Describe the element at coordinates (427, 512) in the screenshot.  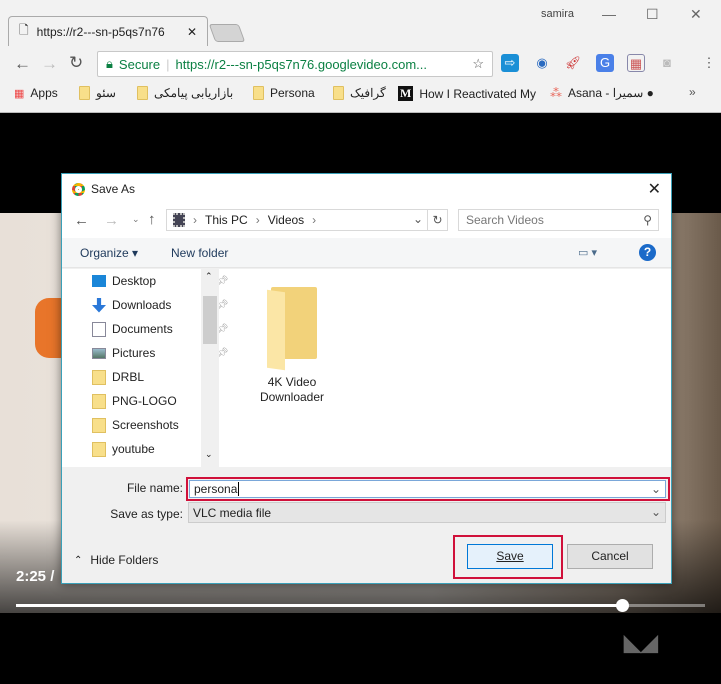
I see `save-type-select: VLC media file ⌄` at that location.